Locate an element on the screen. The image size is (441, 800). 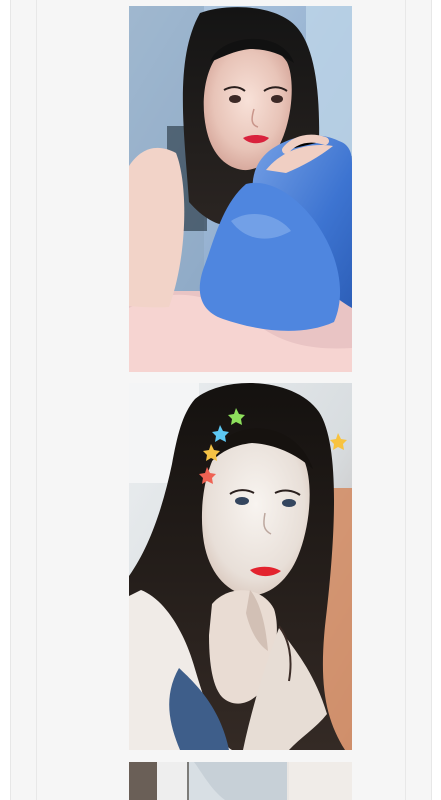
partial-room-photo-image is located at coordinates (240, 781).